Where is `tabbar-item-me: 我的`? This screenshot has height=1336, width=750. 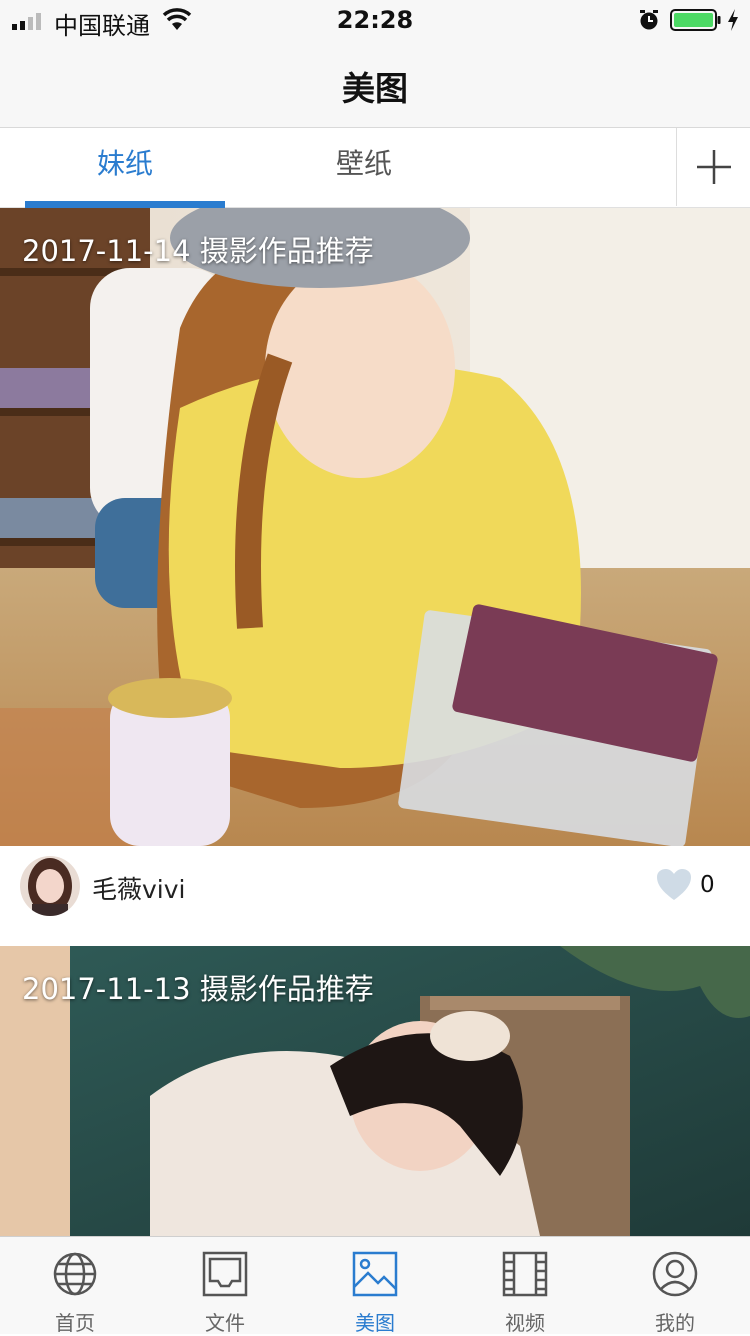
tabbar-item-me: 我的 is located at coordinates (675, 1286).